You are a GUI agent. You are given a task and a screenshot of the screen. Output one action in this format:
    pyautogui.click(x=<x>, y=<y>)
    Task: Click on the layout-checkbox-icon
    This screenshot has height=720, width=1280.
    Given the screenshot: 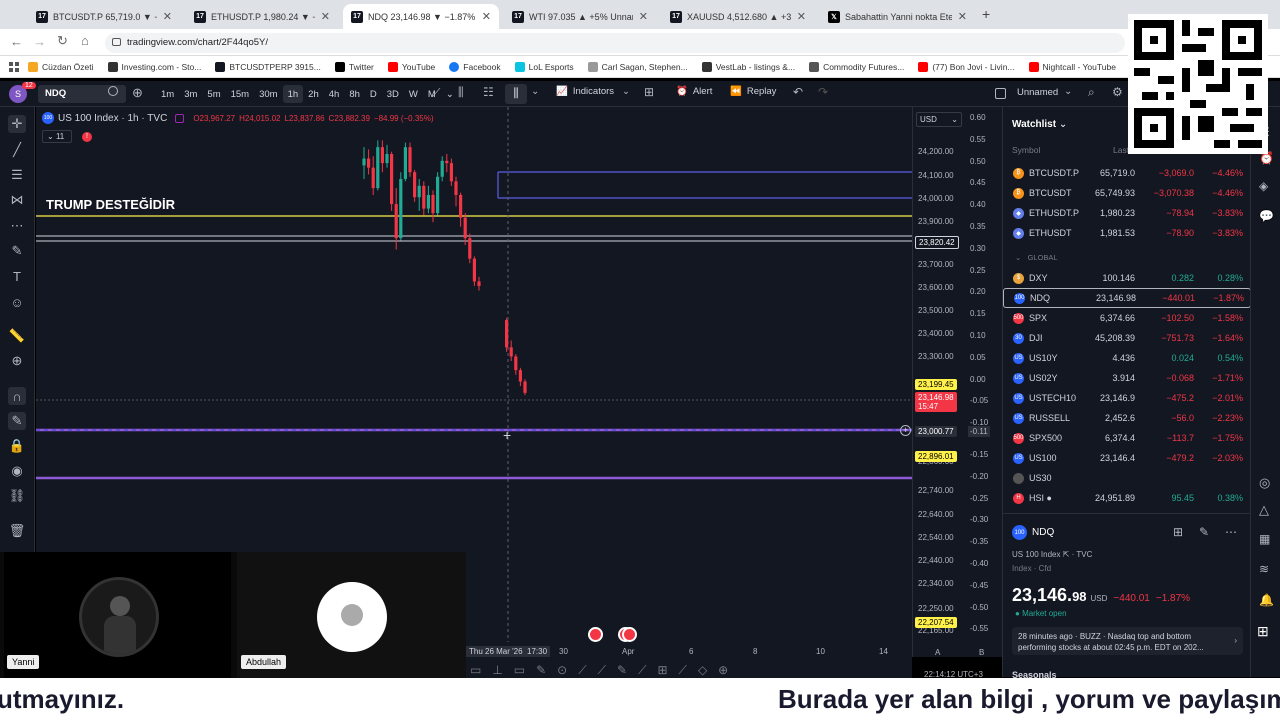 What is the action you would take?
    pyautogui.click(x=1000, y=93)
    